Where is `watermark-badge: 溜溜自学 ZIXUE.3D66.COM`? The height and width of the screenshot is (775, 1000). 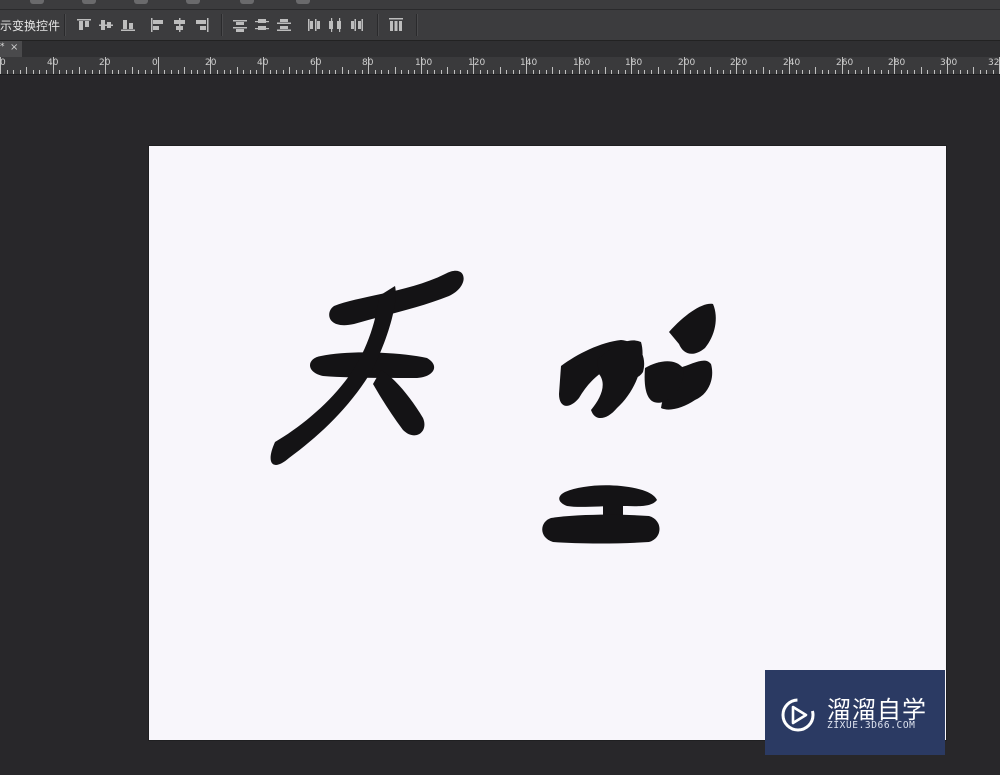 watermark-badge: 溜溜自学 ZIXUE.3D66.COM is located at coordinates (855, 712).